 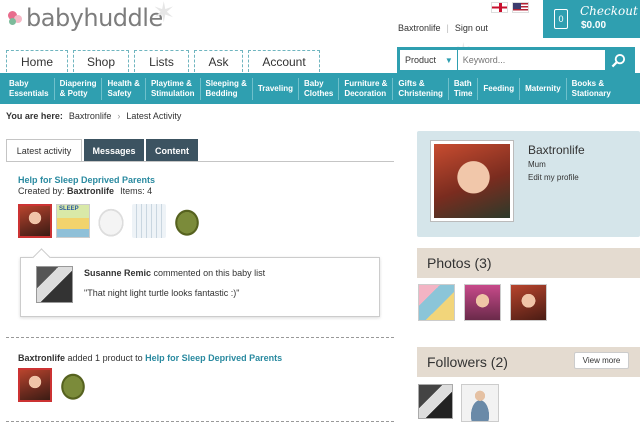 I want to click on dropdown-arrow-icon: ▼, so click(x=448, y=60).